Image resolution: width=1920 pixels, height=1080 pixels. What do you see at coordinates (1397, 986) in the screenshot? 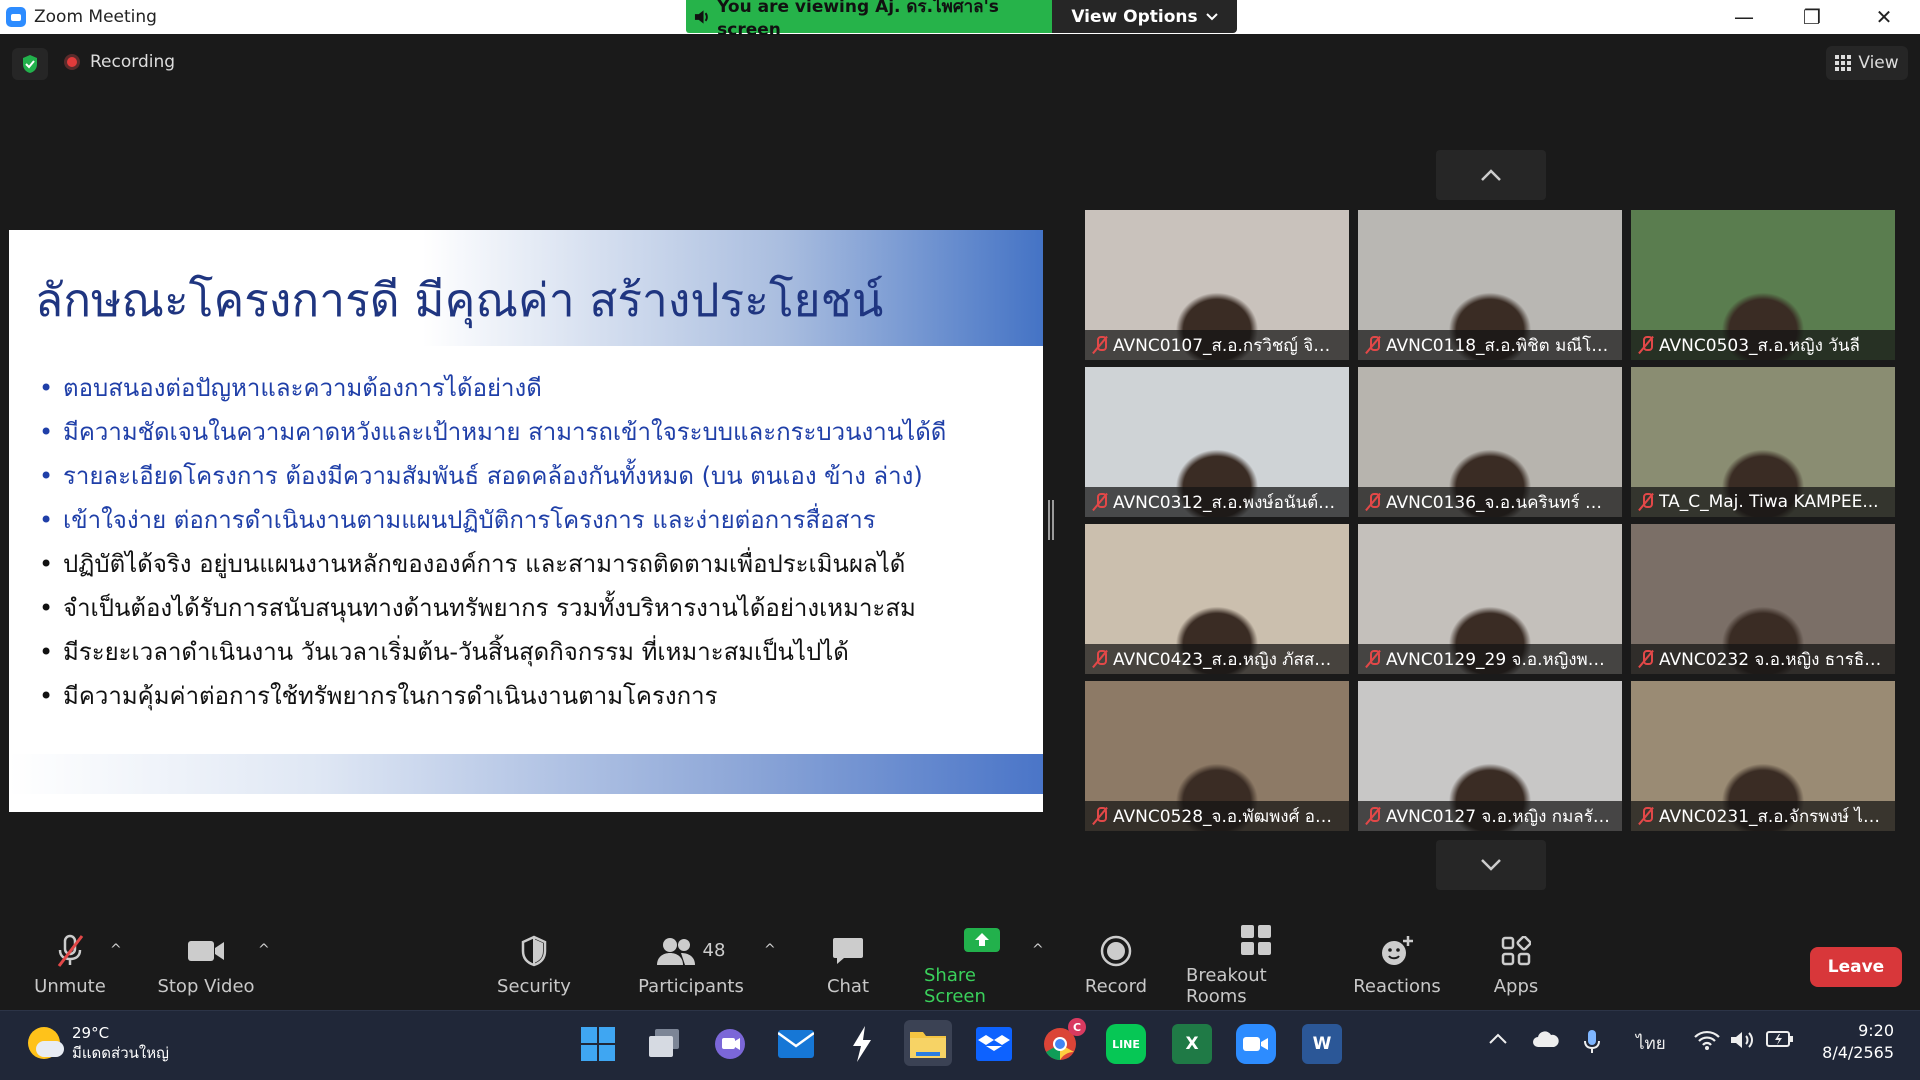
I see `reactions-label: Reactions` at bounding box center [1397, 986].